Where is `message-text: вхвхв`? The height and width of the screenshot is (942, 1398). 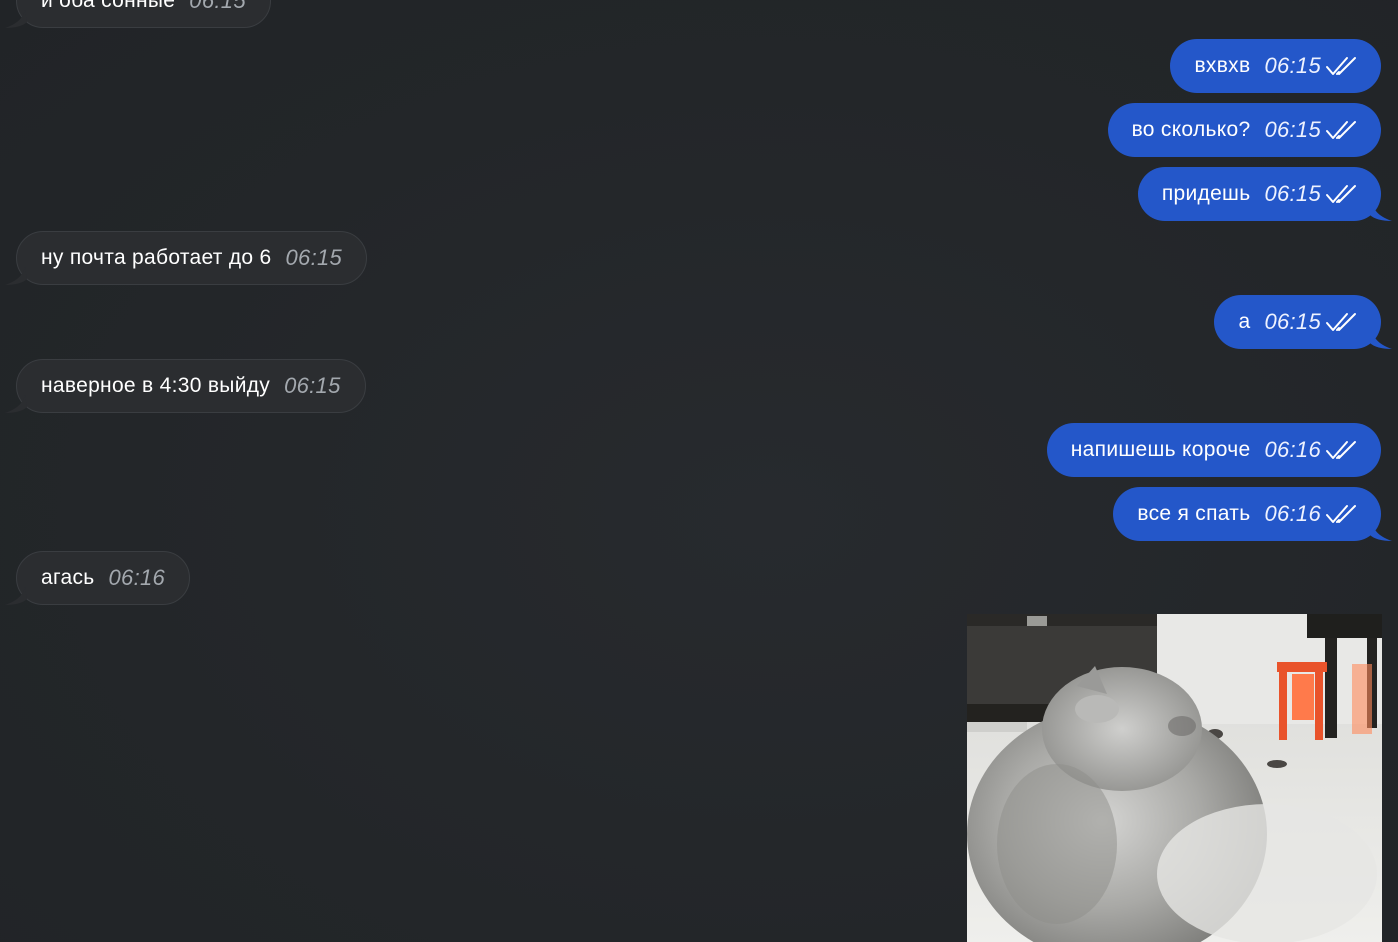
message-text: вхвхв is located at coordinates (1222, 65).